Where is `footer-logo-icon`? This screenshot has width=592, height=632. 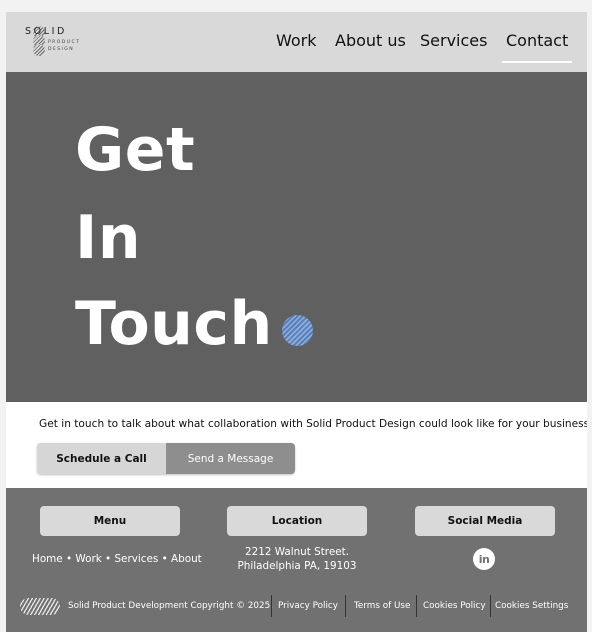 footer-logo-icon is located at coordinates (40, 606).